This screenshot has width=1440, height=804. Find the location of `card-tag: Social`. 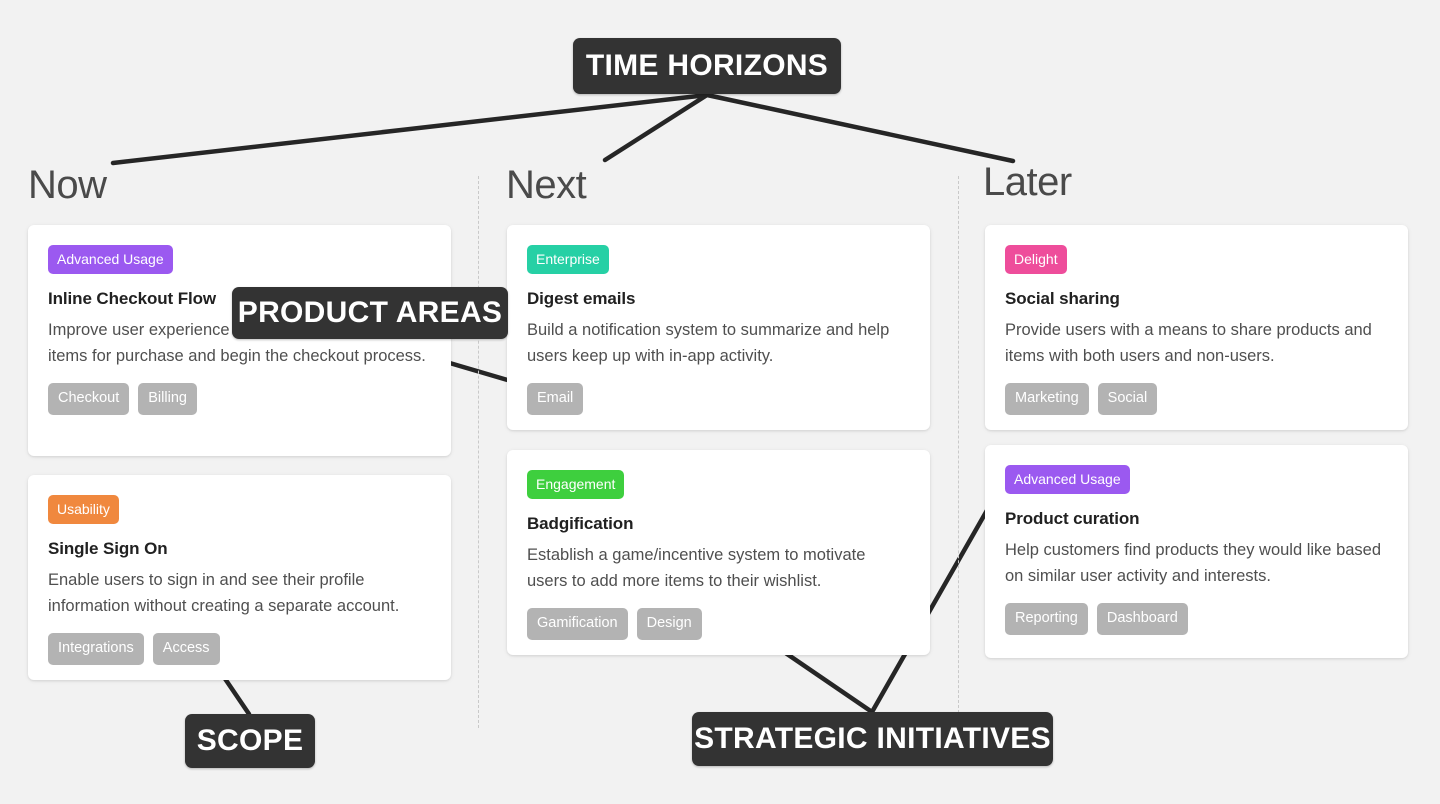

card-tag: Social is located at coordinates (1127, 399).